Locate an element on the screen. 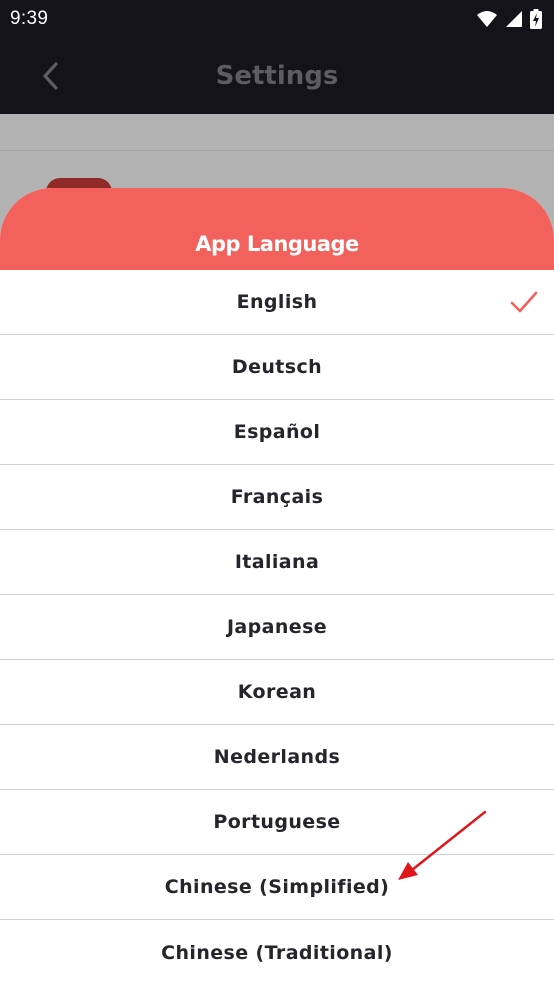 Image resolution: width=554 pixels, height=984 pixels. language-option-japanese: Japanese is located at coordinates (277, 627).